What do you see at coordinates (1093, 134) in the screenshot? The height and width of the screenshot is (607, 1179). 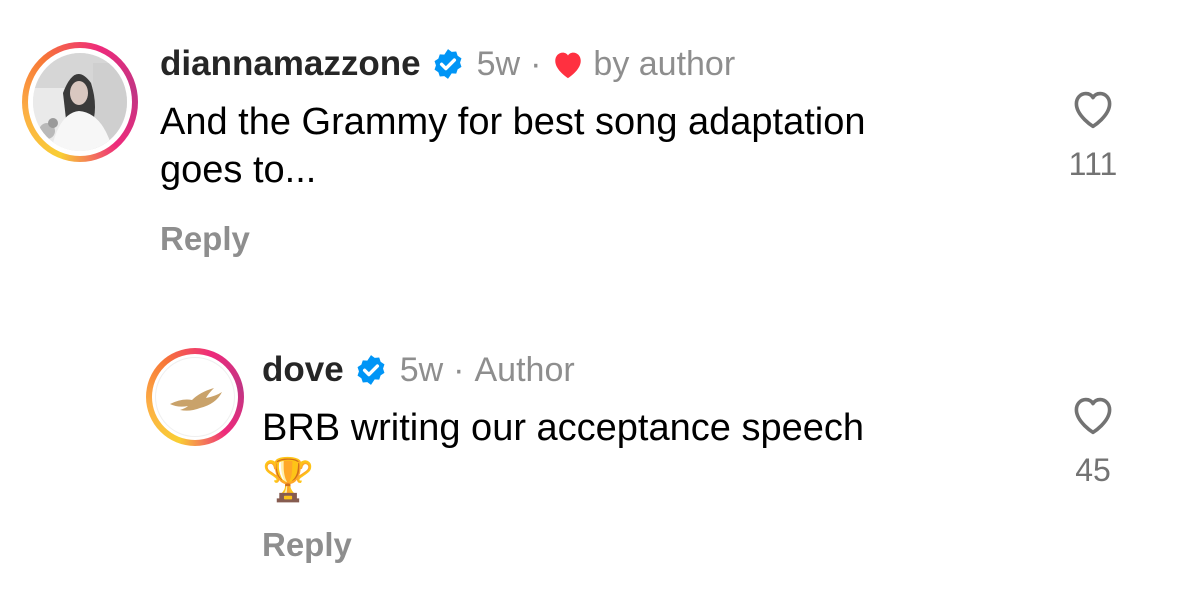 I see `like-control: 111` at bounding box center [1093, 134].